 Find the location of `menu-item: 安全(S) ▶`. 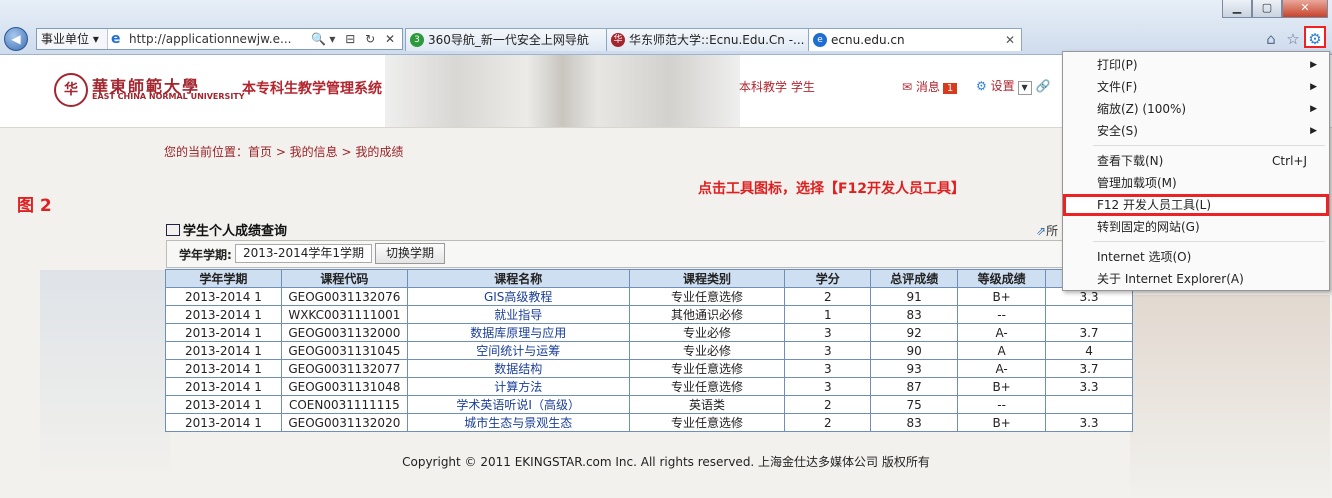

menu-item: 安全(S) ▶ is located at coordinates (1196, 131).